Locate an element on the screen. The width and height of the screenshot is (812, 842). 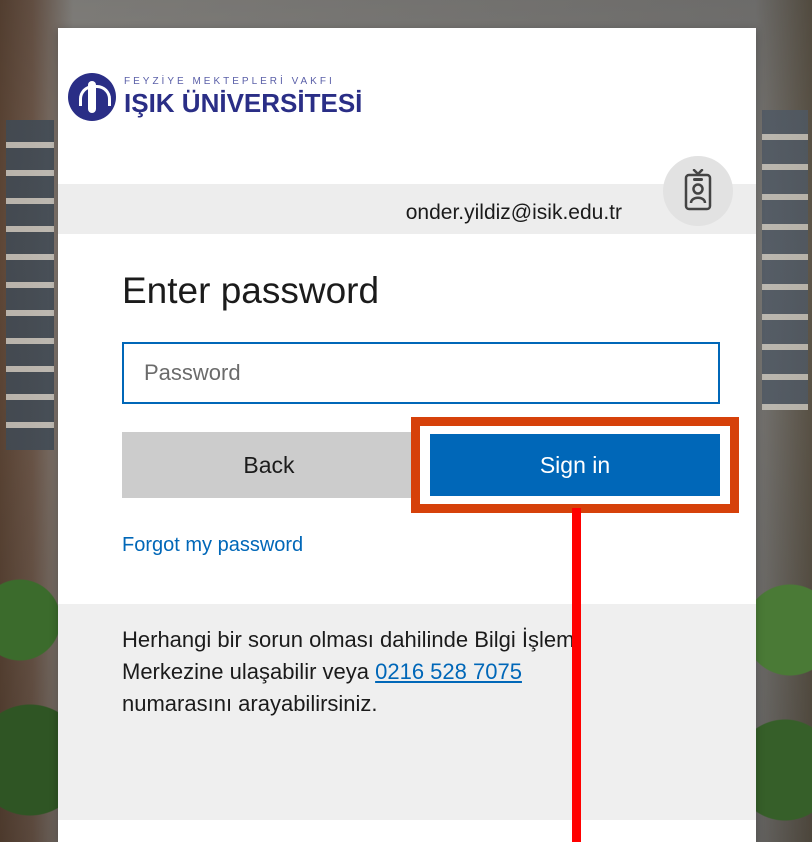
forgot-password-link: Forgot my password is located at coordinates (212, 545).